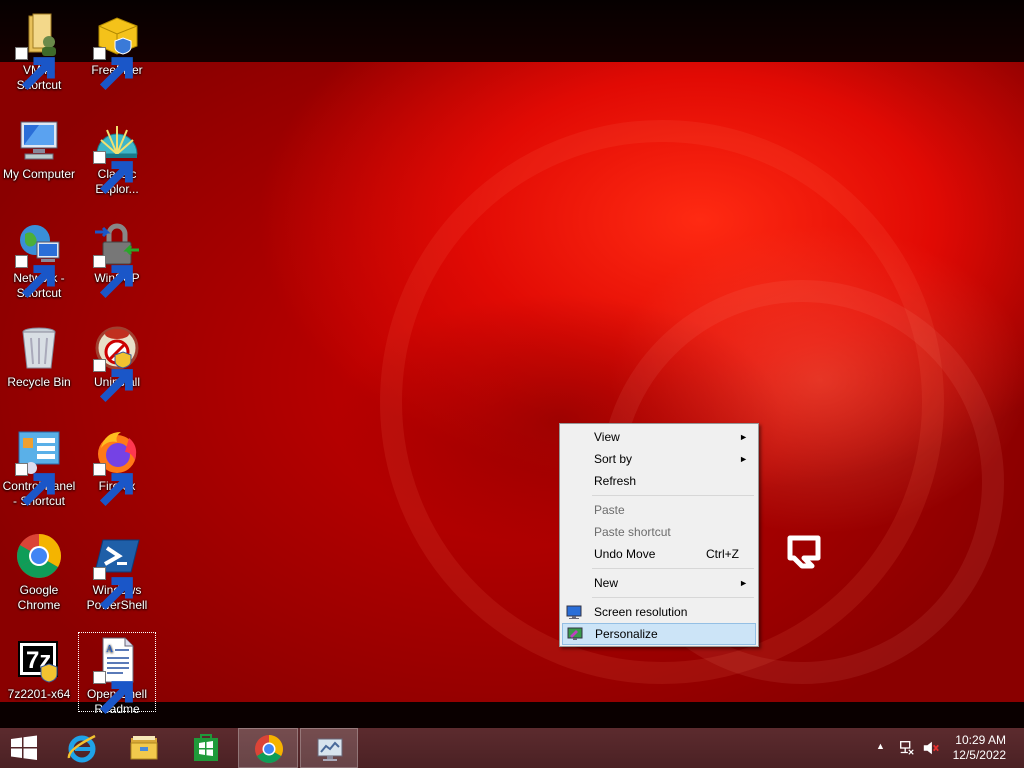 The width and height of the screenshot is (1024, 768). Describe the element at coordinates (613, 459) in the screenshot. I see `menu-item-label: Sort by` at that location.